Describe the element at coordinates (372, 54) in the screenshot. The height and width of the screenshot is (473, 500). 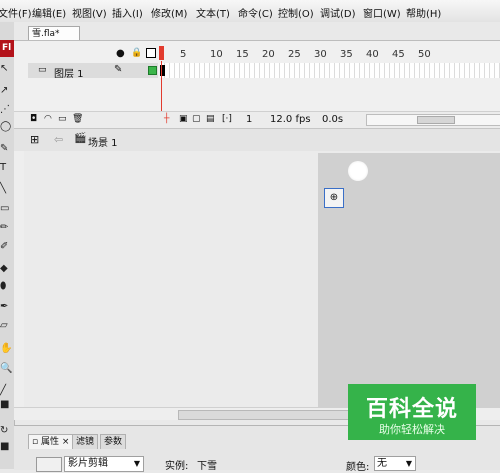
I see `frame-number: 40` at that location.